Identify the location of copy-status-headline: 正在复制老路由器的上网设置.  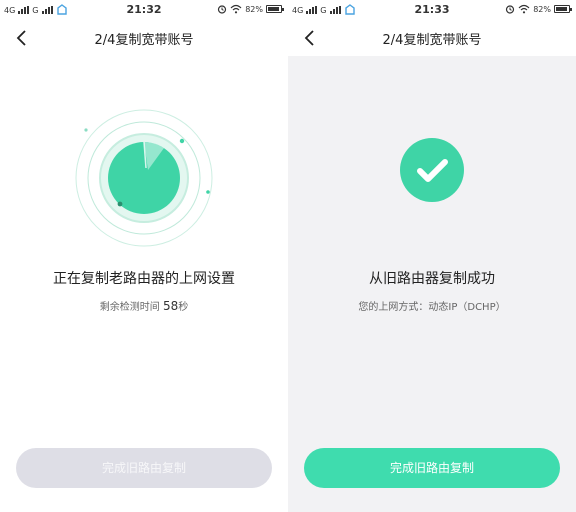
(144, 279).